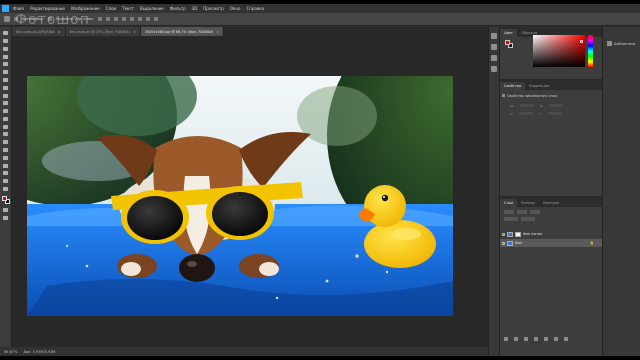 The height and width of the screenshot is (360, 640). Describe the element at coordinates (518, 243) in the screenshot. I see `layer-name: Фон` at that location.